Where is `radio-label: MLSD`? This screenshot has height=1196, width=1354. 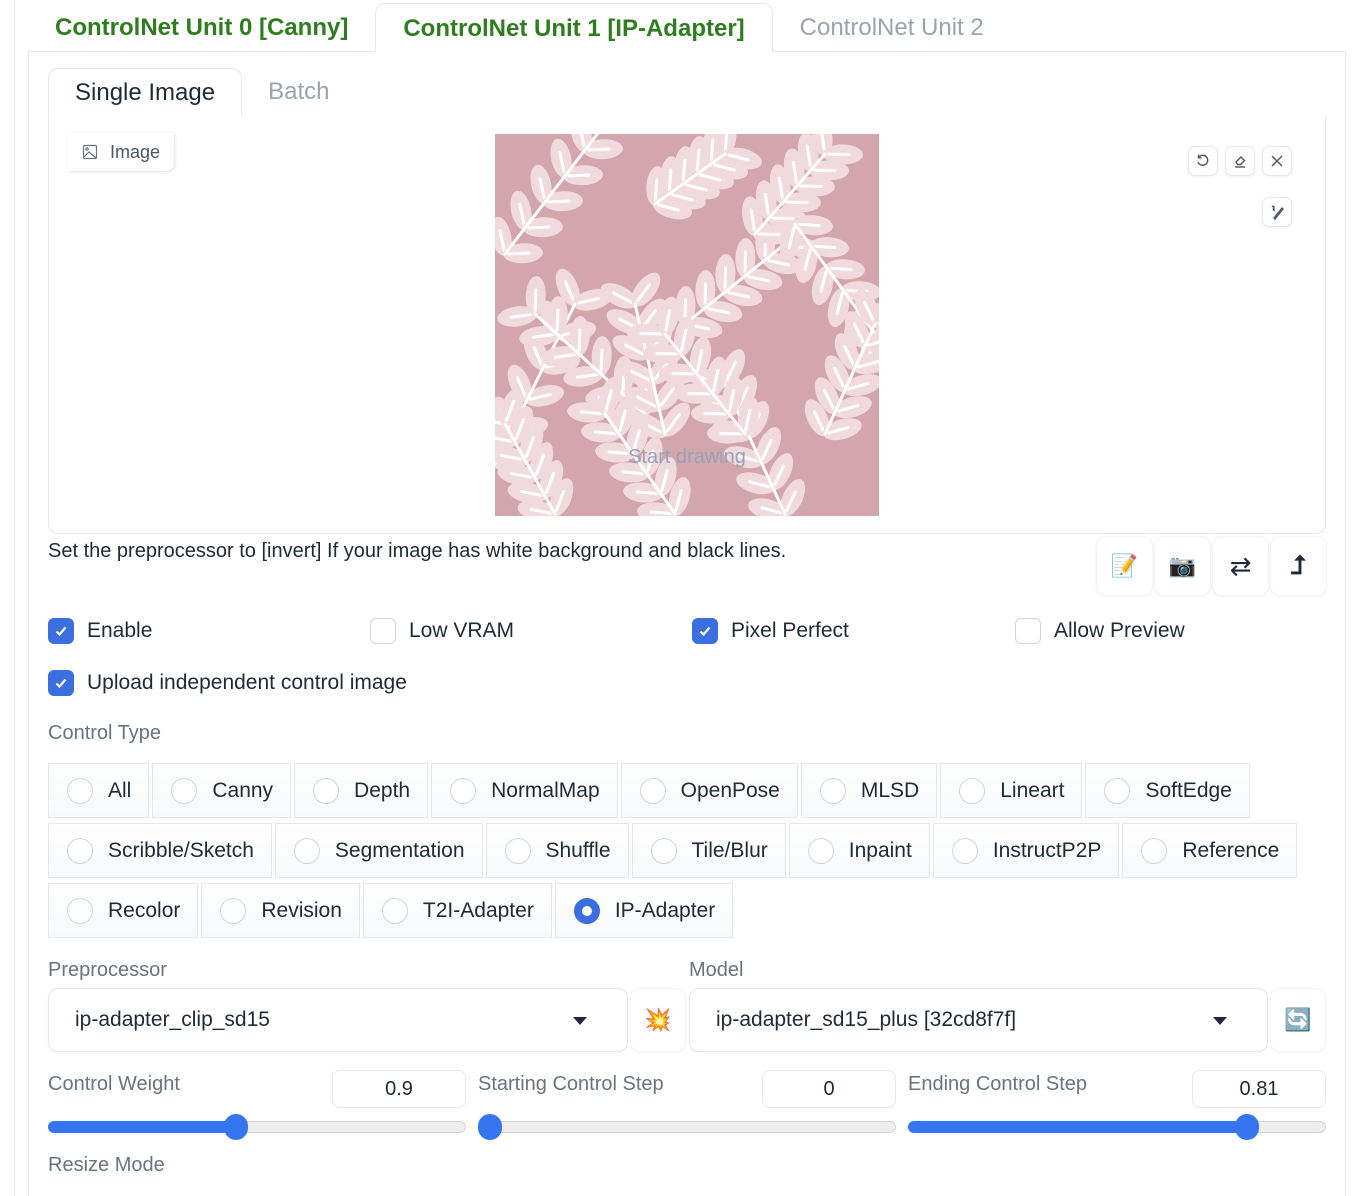 radio-label: MLSD is located at coordinates (890, 790).